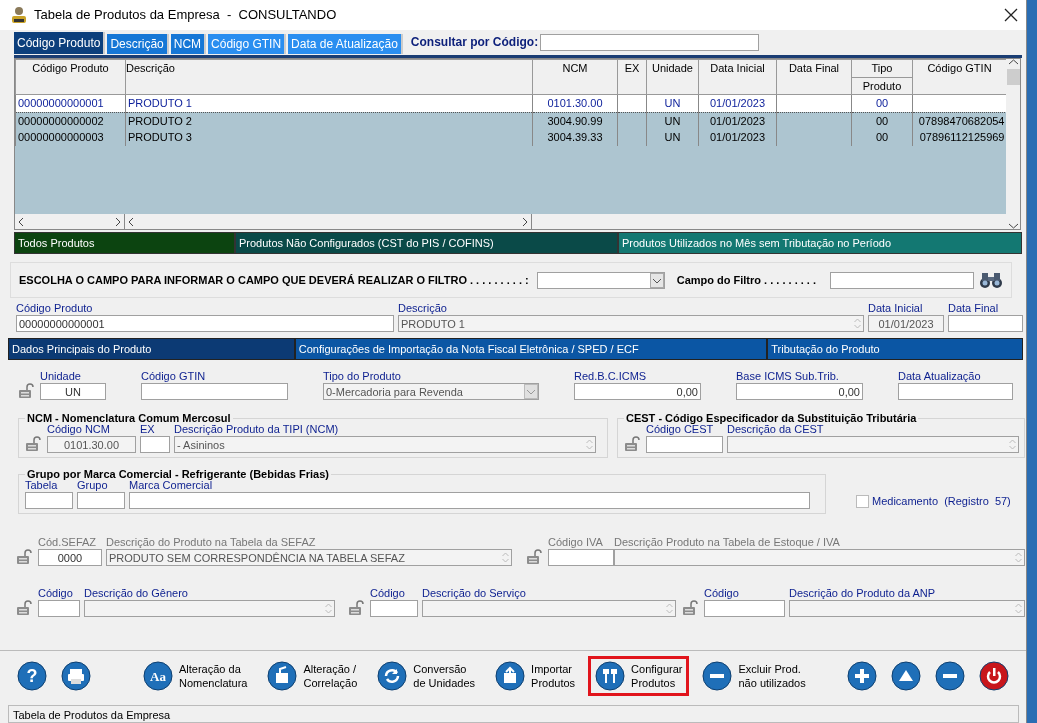 The height and width of the screenshot is (723, 1037). Describe the element at coordinates (211, 542) in the screenshot. I see `field-label: Descrição do Produto na Tabela da SEFAZ` at that location.